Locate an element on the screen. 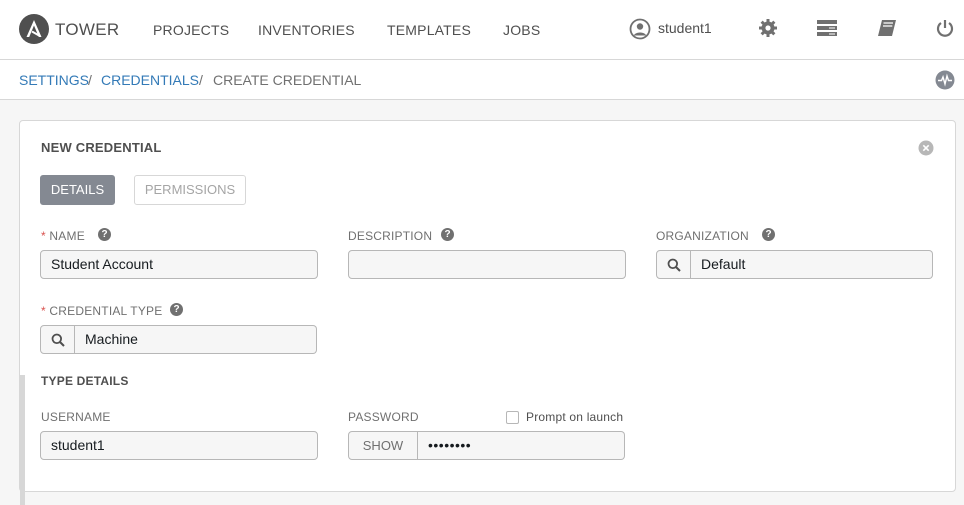 Image resolution: width=964 pixels, height=505 pixels. credential-type-input: Machine is located at coordinates (196, 339).